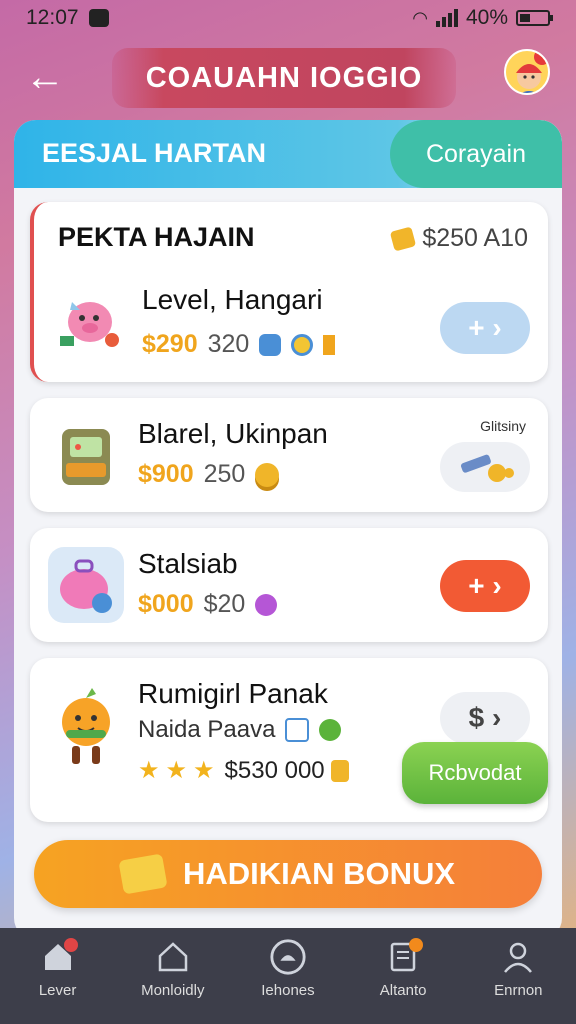 This screenshot has width=576, height=1024. Describe the element at coordinates (143, 874) in the screenshot. I see `ticket-icon` at that location.